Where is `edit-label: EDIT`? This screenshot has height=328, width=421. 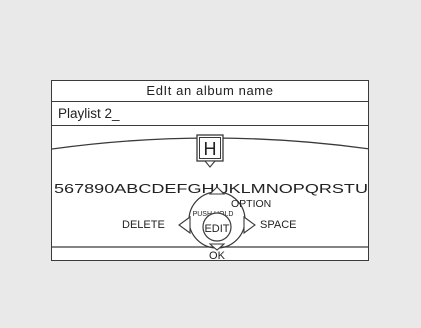
edit-label: EDIT is located at coordinates (216, 229).